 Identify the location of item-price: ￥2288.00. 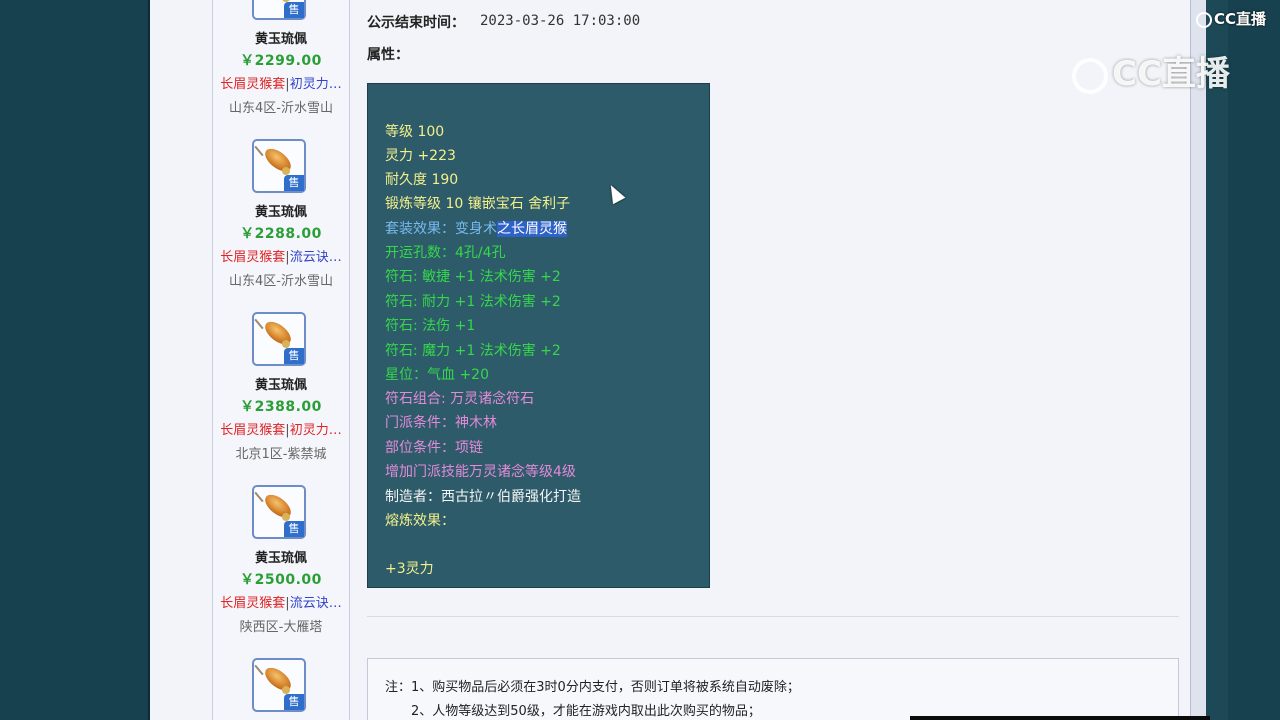
(281, 234).